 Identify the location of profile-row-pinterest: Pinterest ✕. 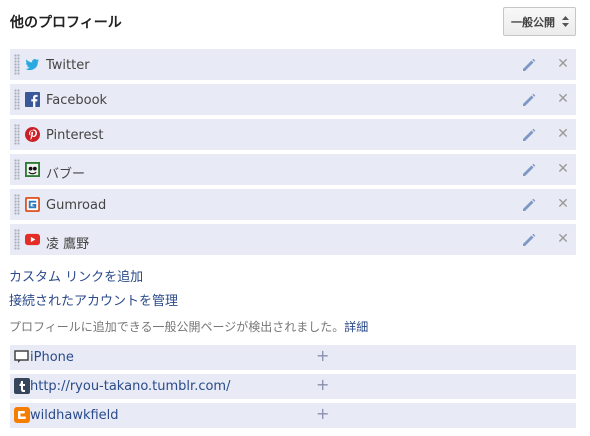
(293, 134).